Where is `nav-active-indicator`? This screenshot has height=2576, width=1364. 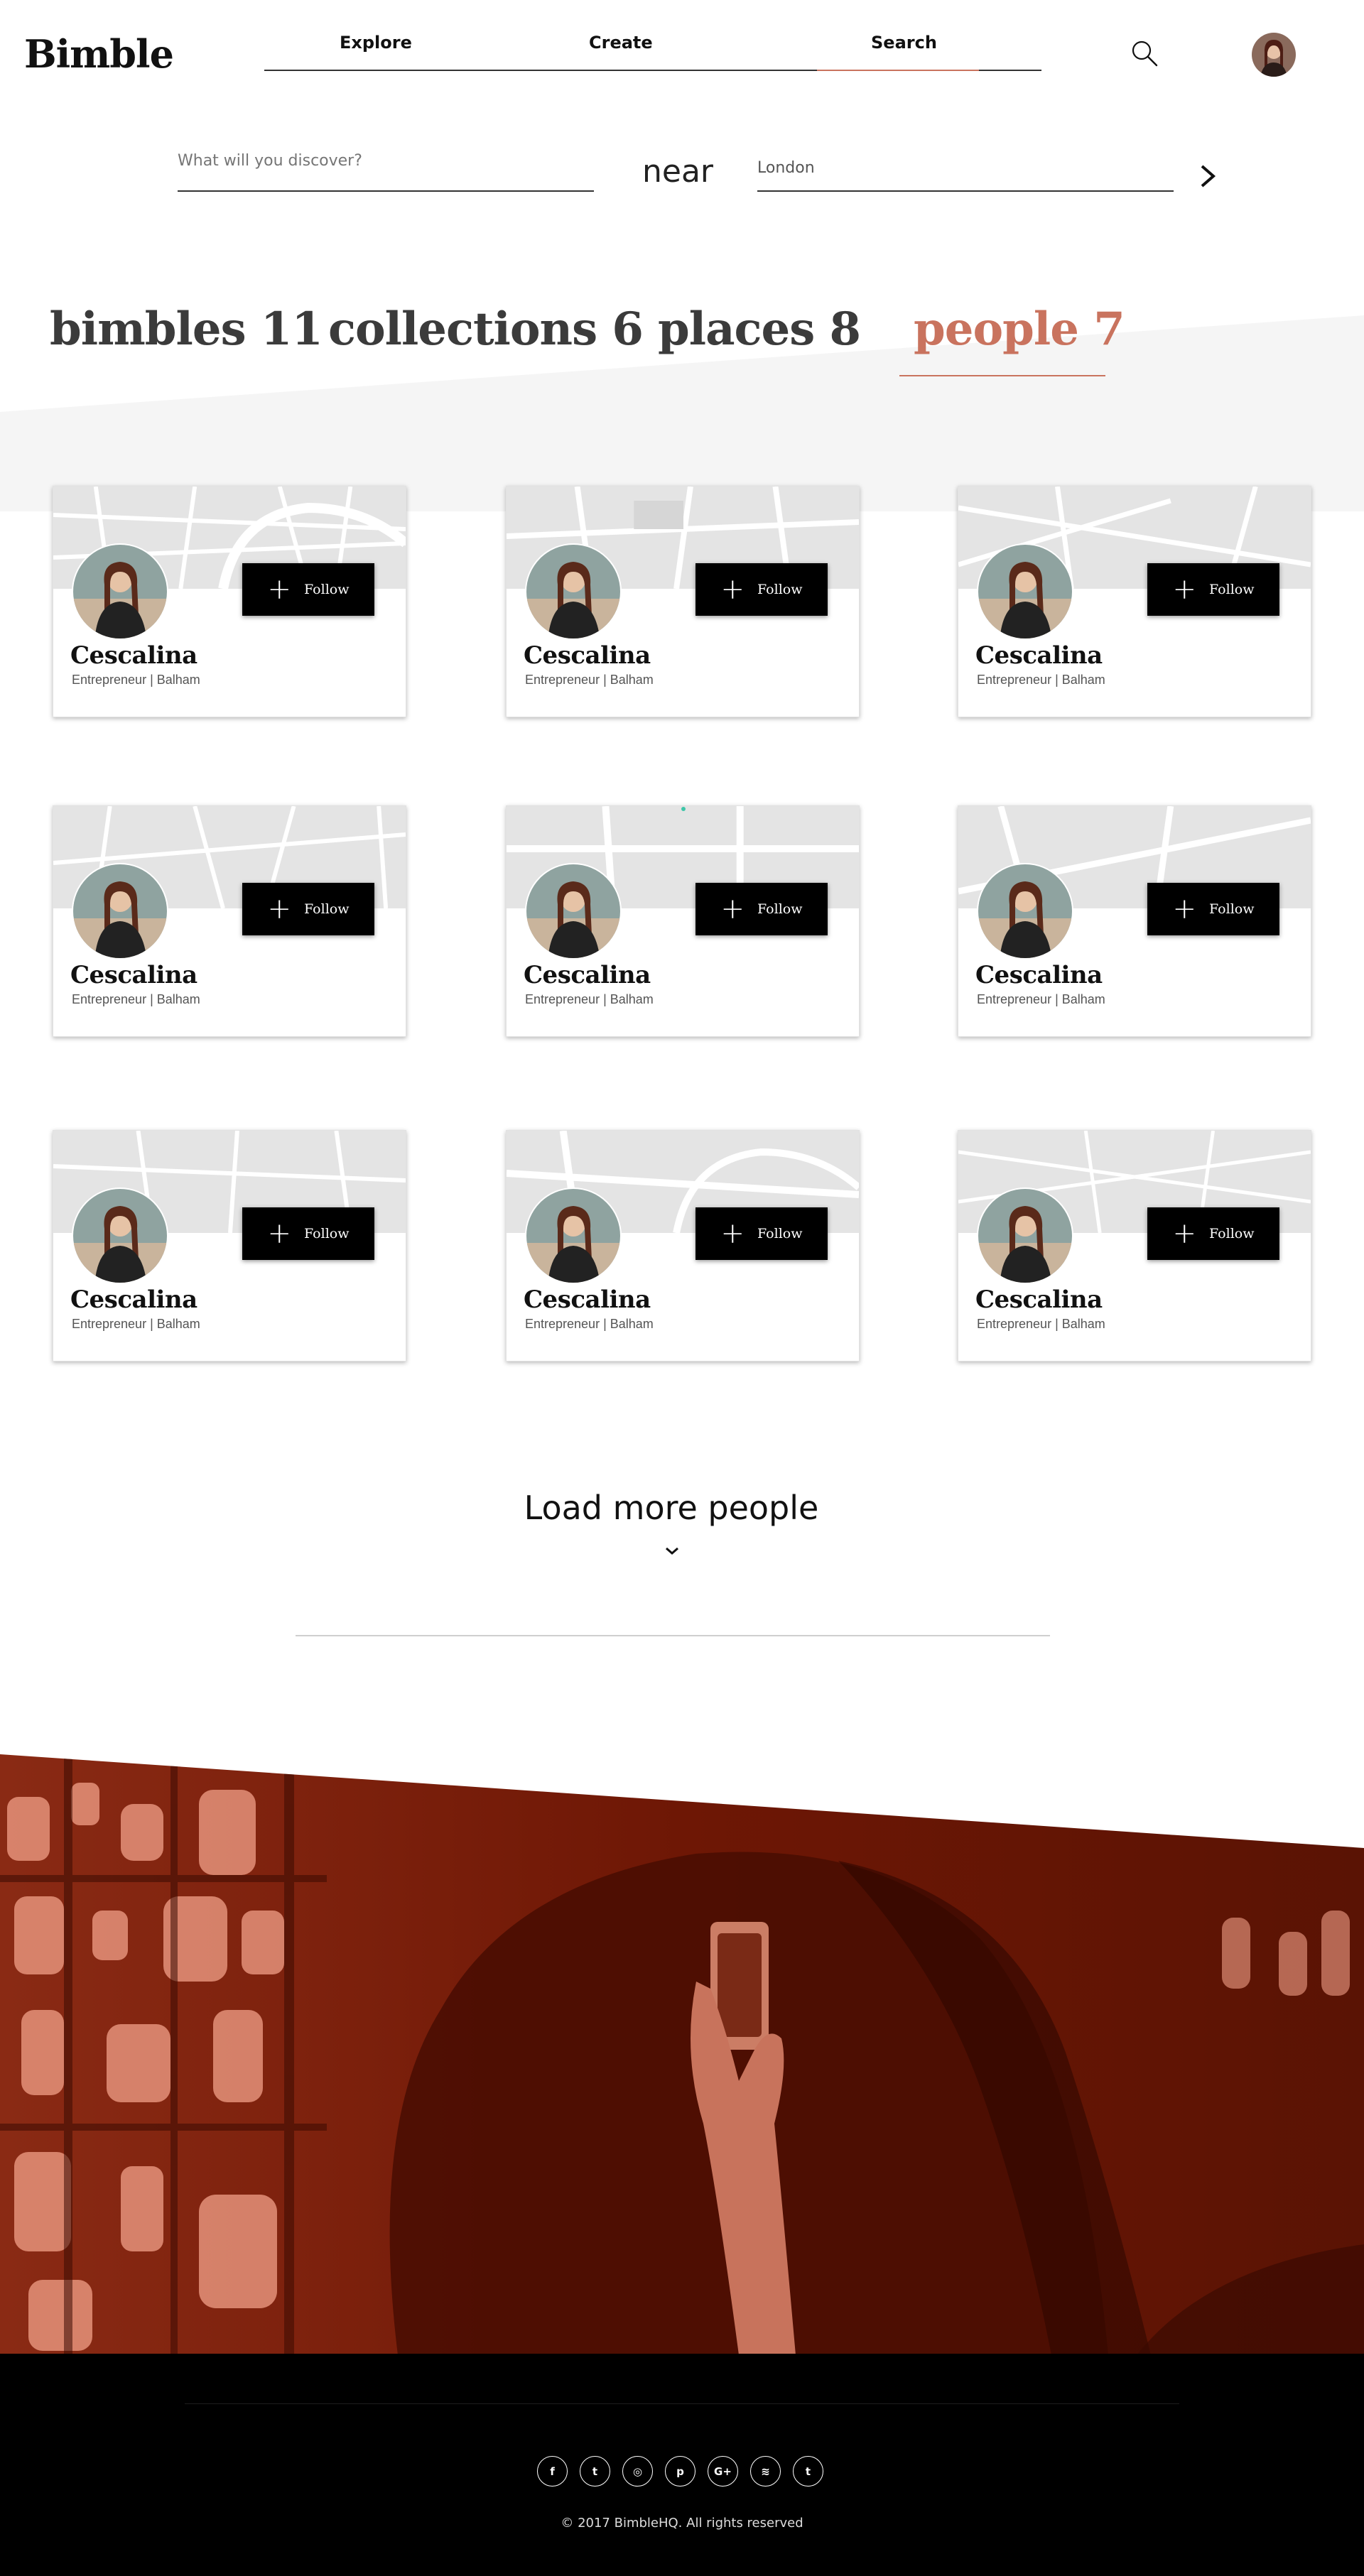 nav-active-indicator is located at coordinates (898, 70).